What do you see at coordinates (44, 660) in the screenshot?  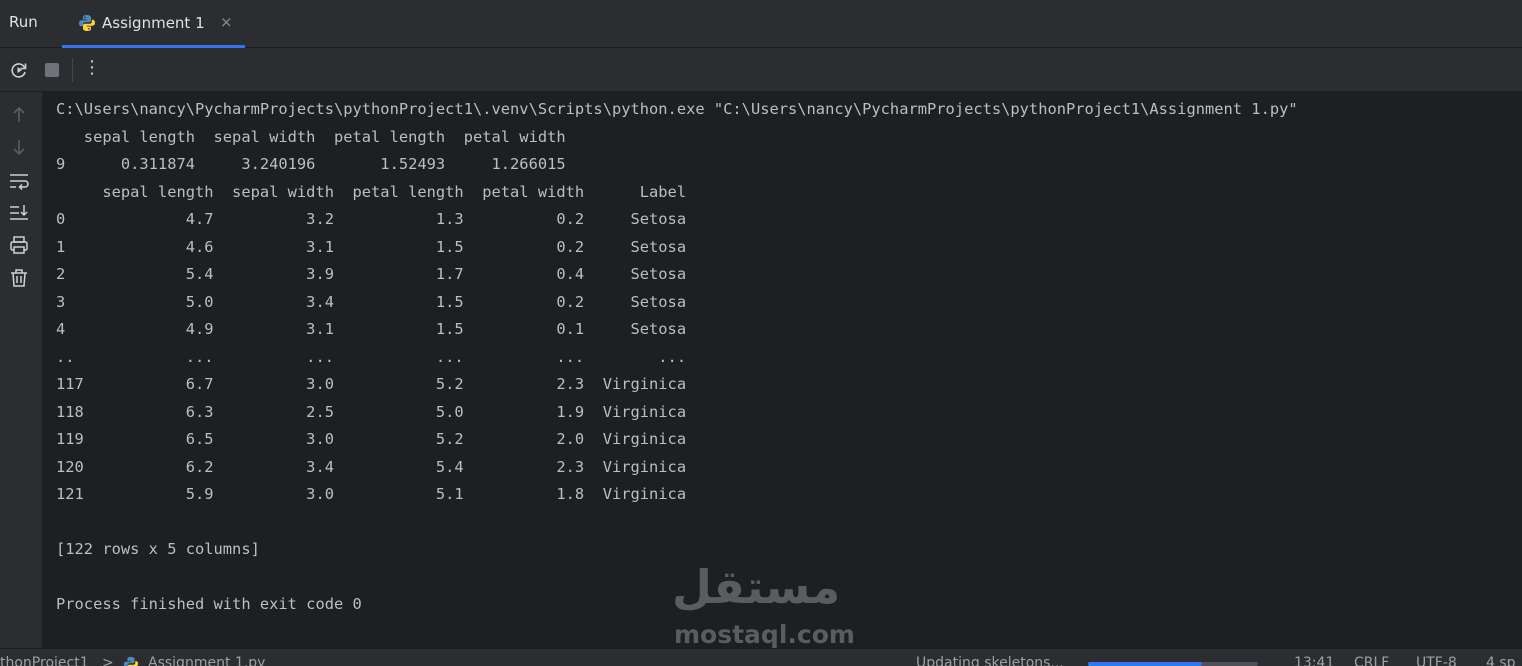 I see `breadcrumb-project: thonProject1` at bounding box center [44, 660].